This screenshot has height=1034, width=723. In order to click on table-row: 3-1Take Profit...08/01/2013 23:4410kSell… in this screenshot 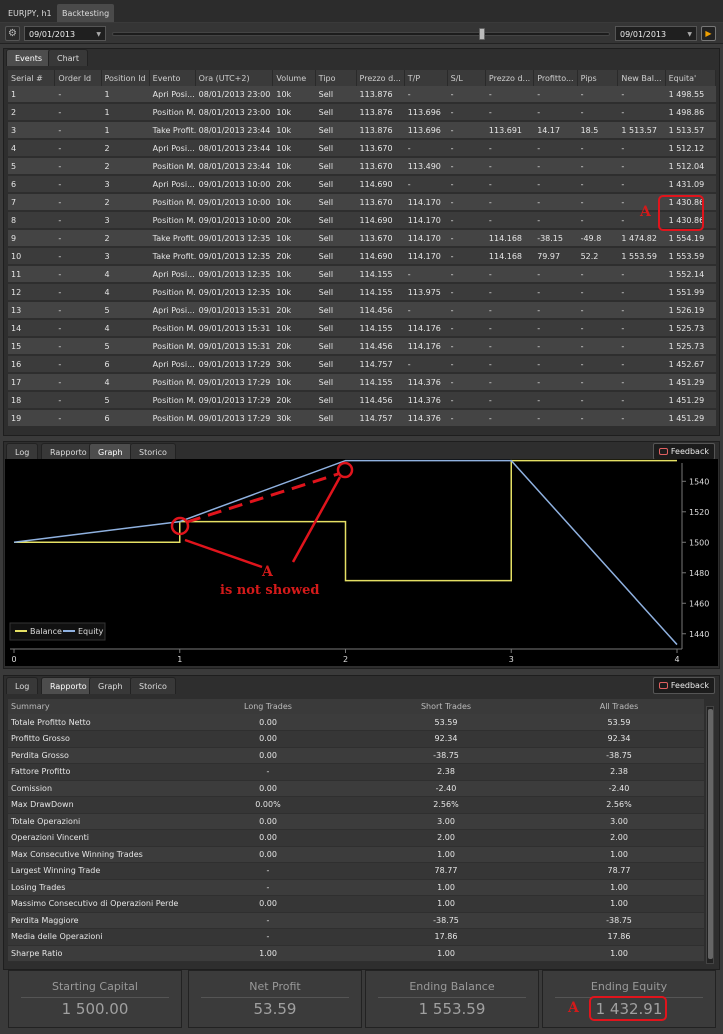, I will do `click(362, 131)`.